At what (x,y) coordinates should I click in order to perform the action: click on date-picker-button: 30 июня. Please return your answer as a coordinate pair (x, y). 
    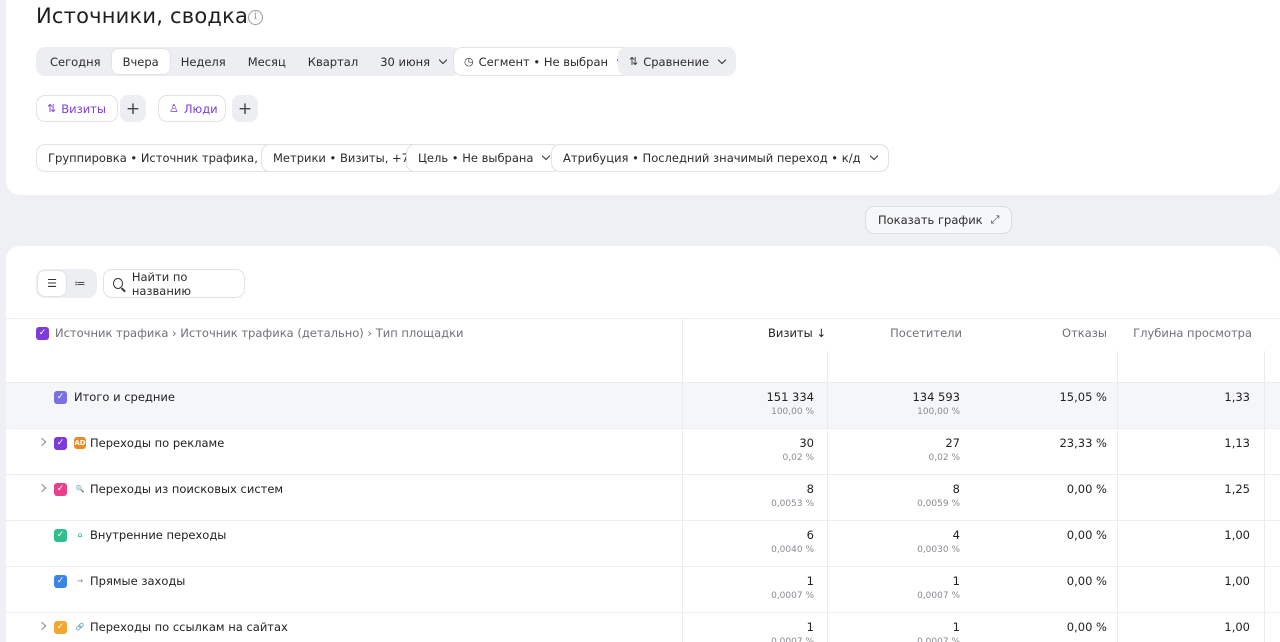
    Looking at the image, I should click on (413, 61).